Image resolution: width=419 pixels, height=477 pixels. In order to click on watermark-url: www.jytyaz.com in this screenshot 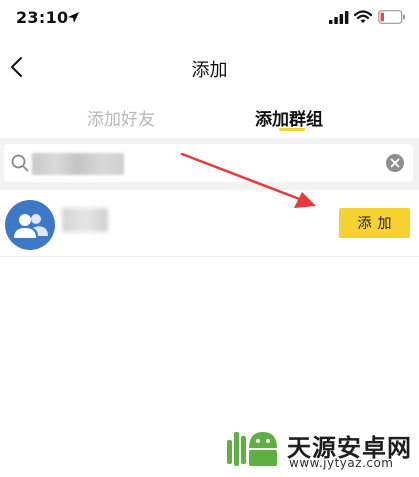, I will do `click(341, 463)`.